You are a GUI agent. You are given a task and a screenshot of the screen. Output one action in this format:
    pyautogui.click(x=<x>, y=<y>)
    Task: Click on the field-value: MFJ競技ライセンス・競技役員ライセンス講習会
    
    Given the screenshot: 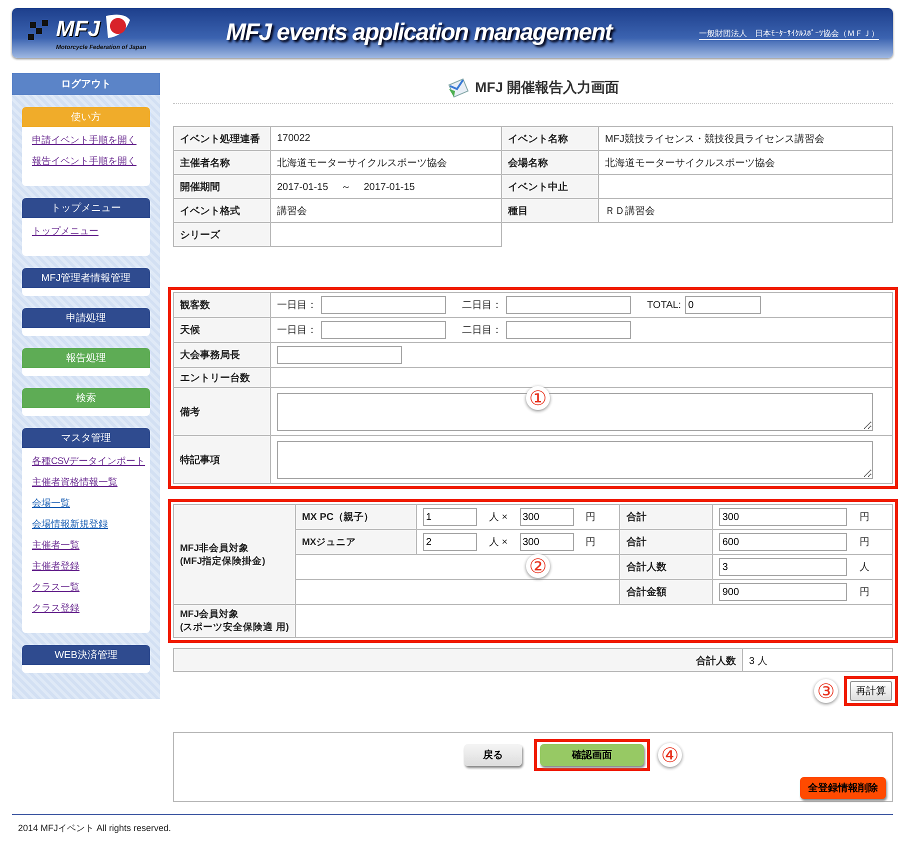 What is the action you would take?
    pyautogui.click(x=714, y=139)
    